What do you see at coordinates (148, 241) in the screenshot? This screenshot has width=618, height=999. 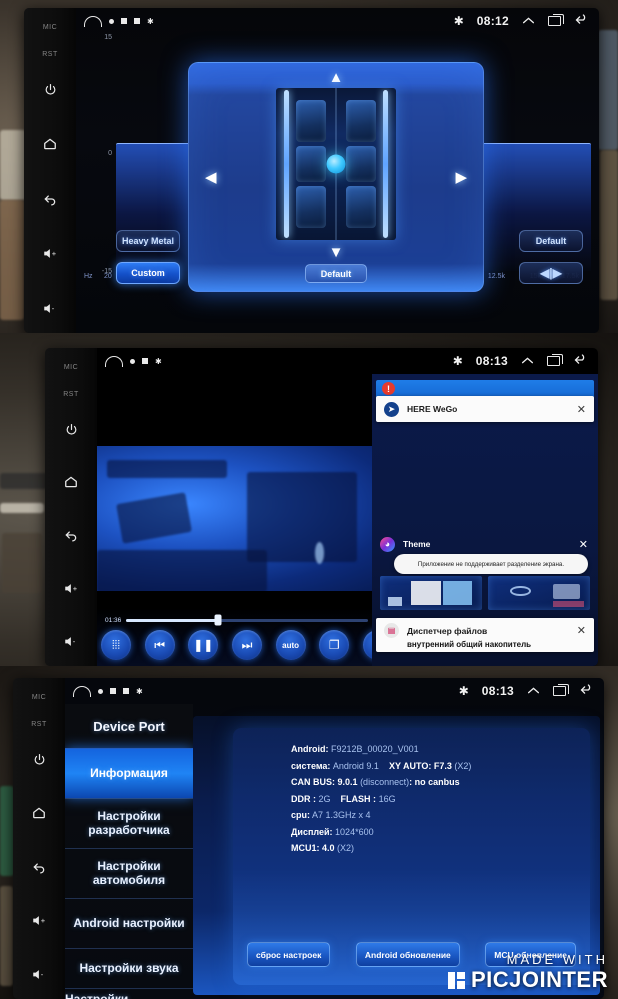 I see `eq-preset-heavy-metal-button: Heavy Metal` at bounding box center [148, 241].